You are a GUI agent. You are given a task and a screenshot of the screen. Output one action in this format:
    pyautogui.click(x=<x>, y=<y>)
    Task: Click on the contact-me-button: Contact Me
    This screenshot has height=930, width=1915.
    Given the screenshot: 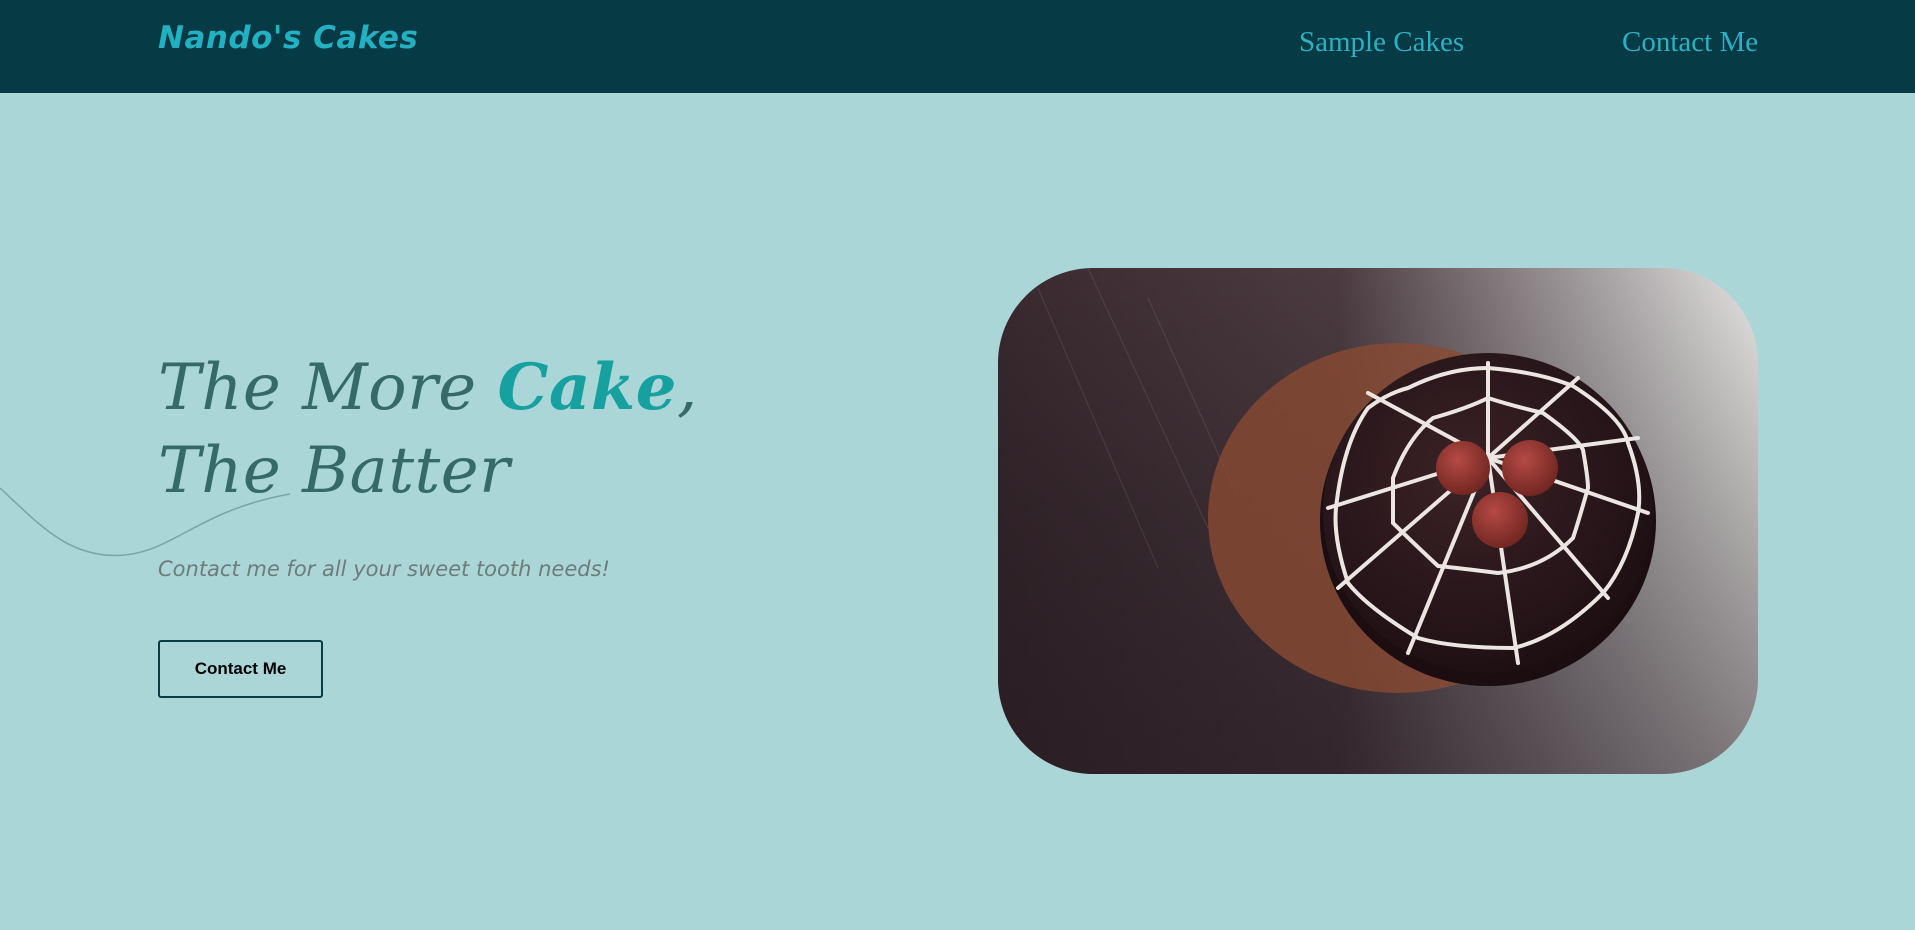 What is the action you would take?
    pyautogui.click(x=240, y=669)
    